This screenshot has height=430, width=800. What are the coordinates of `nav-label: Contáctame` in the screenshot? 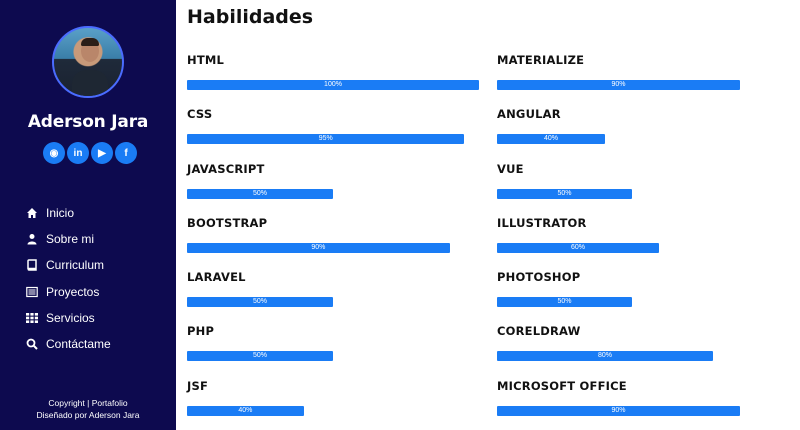 It's located at (78, 344).